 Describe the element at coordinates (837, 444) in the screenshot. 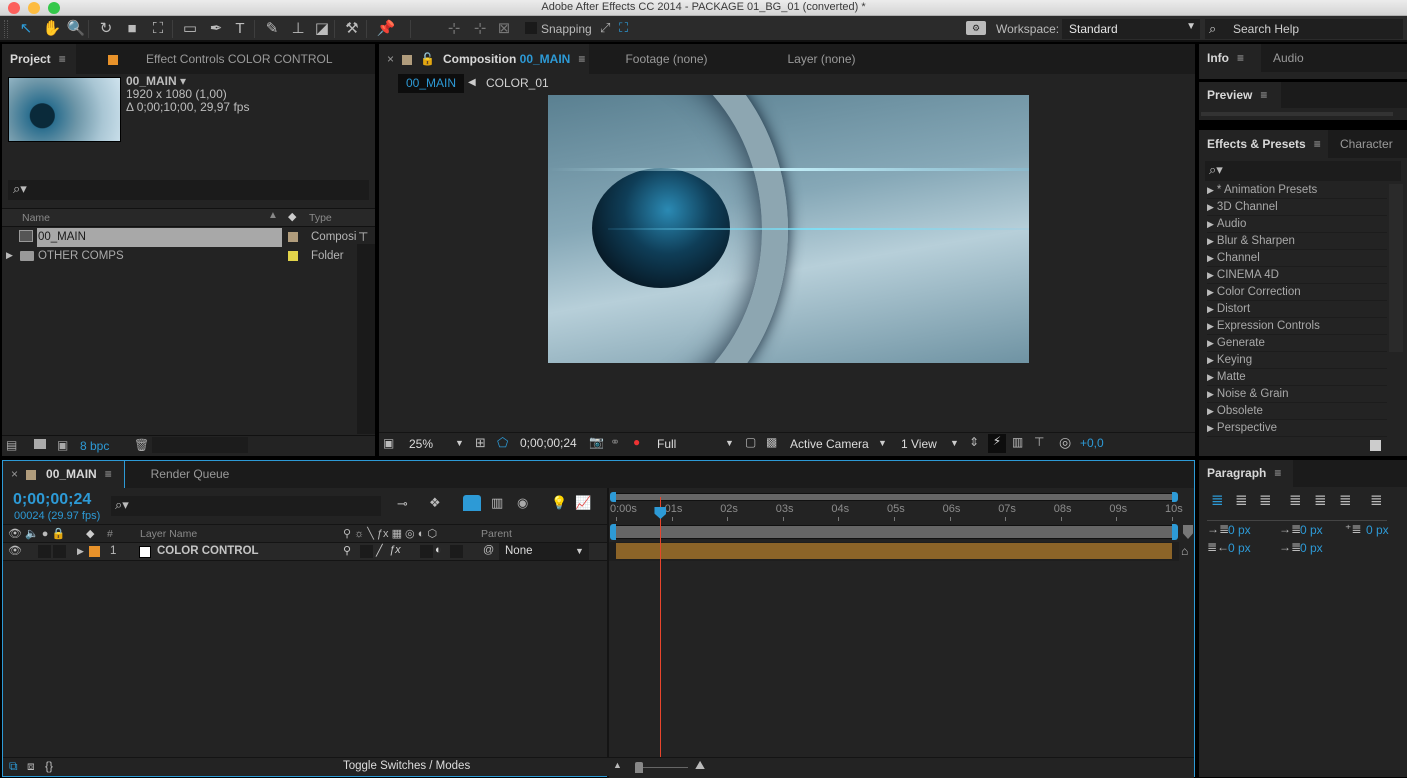

I see `camera-view-select: Active Camera ▼` at that location.